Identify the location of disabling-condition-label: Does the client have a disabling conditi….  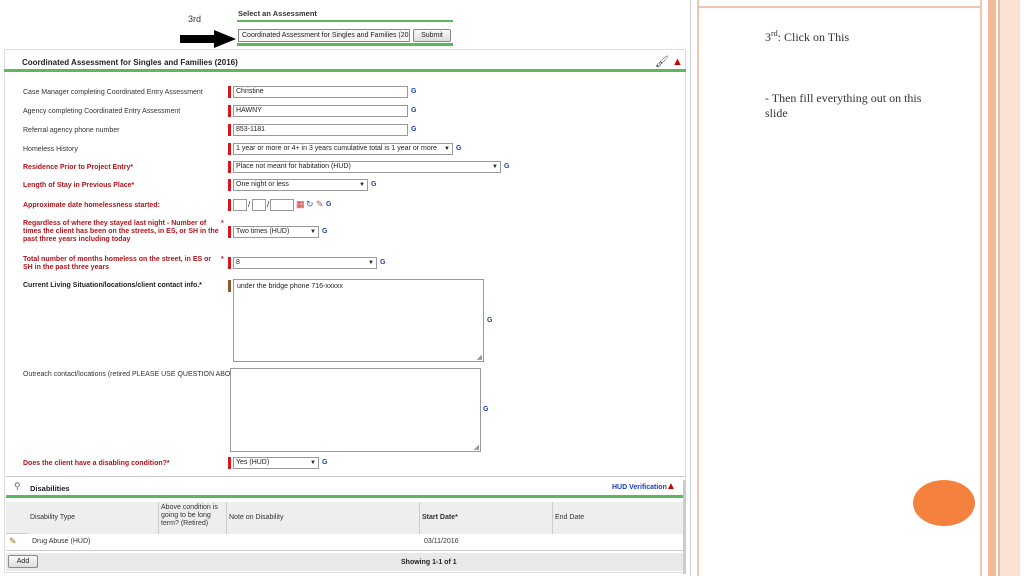
(96, 463).